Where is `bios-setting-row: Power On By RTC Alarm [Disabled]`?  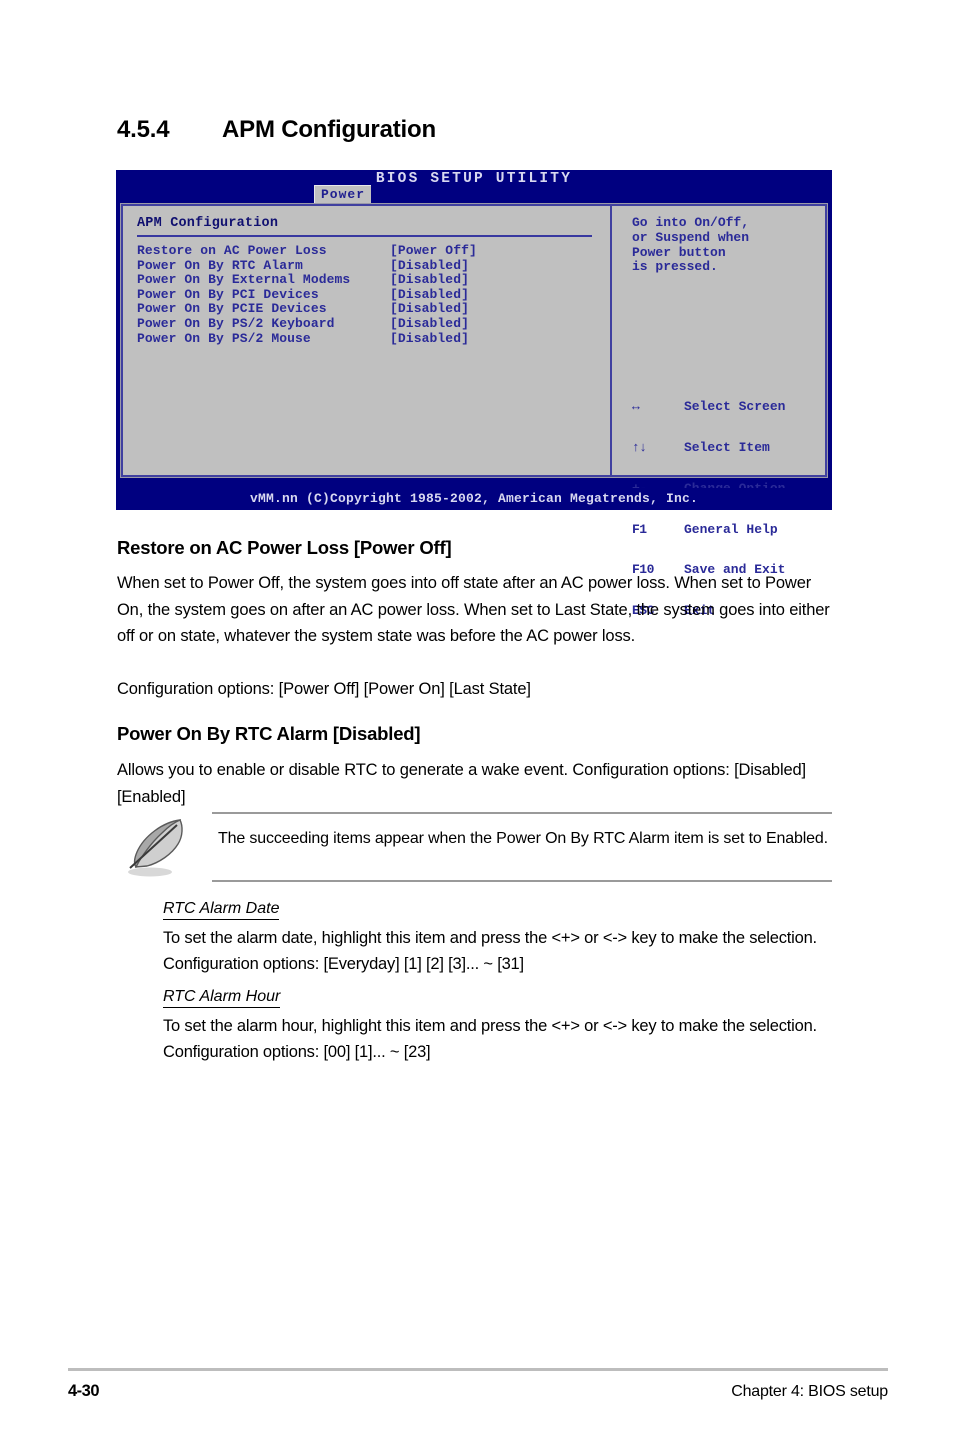
bios-setting-row: Power On By RTC Alarm [Disabled] is located at coordinates (373, 265).